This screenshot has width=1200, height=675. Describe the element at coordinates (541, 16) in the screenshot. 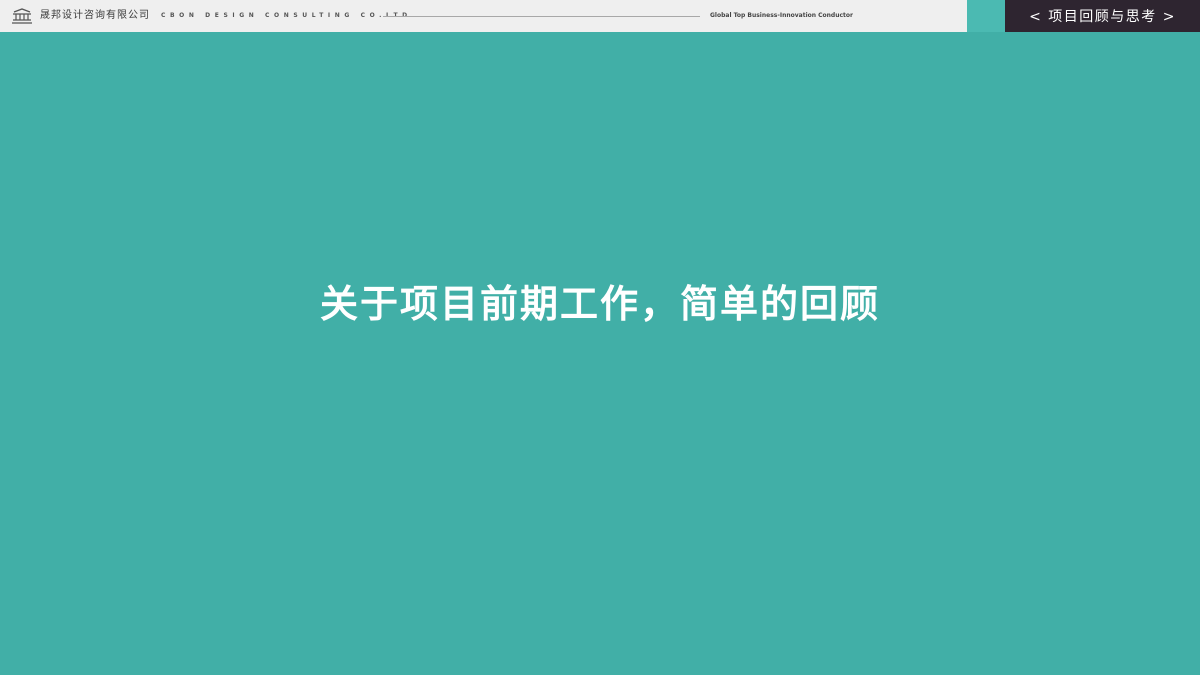

I see `header-divider` at that location.